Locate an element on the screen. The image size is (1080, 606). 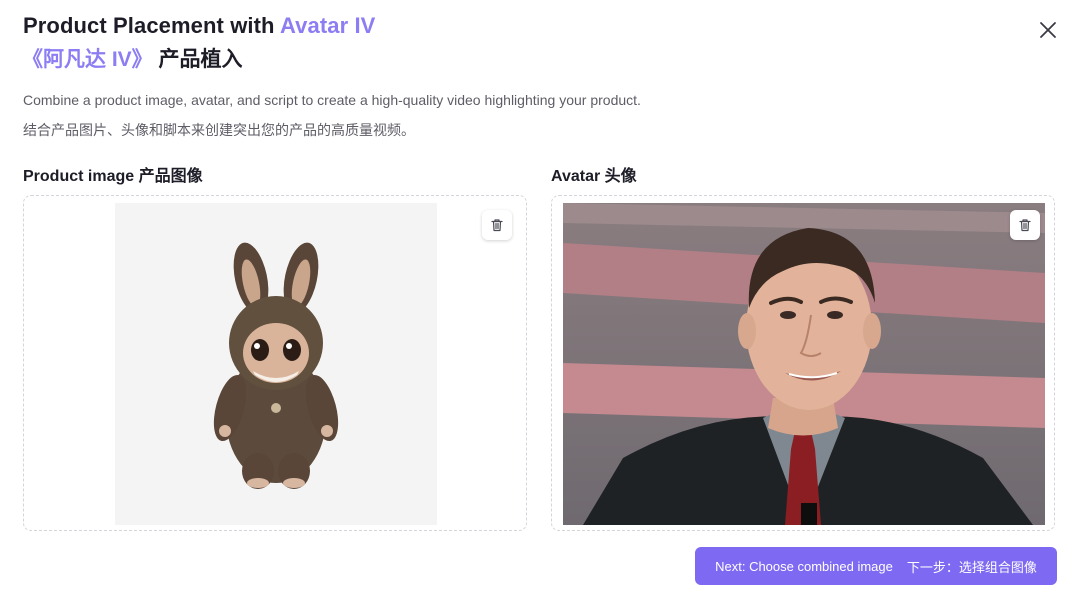
delete-avatar-button is located at coordinates (1025, 225).